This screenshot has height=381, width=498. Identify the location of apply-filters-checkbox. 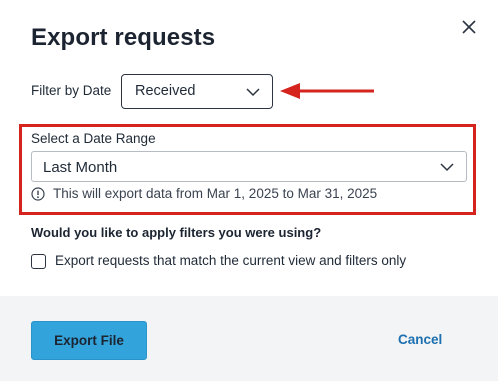
(38, 261).